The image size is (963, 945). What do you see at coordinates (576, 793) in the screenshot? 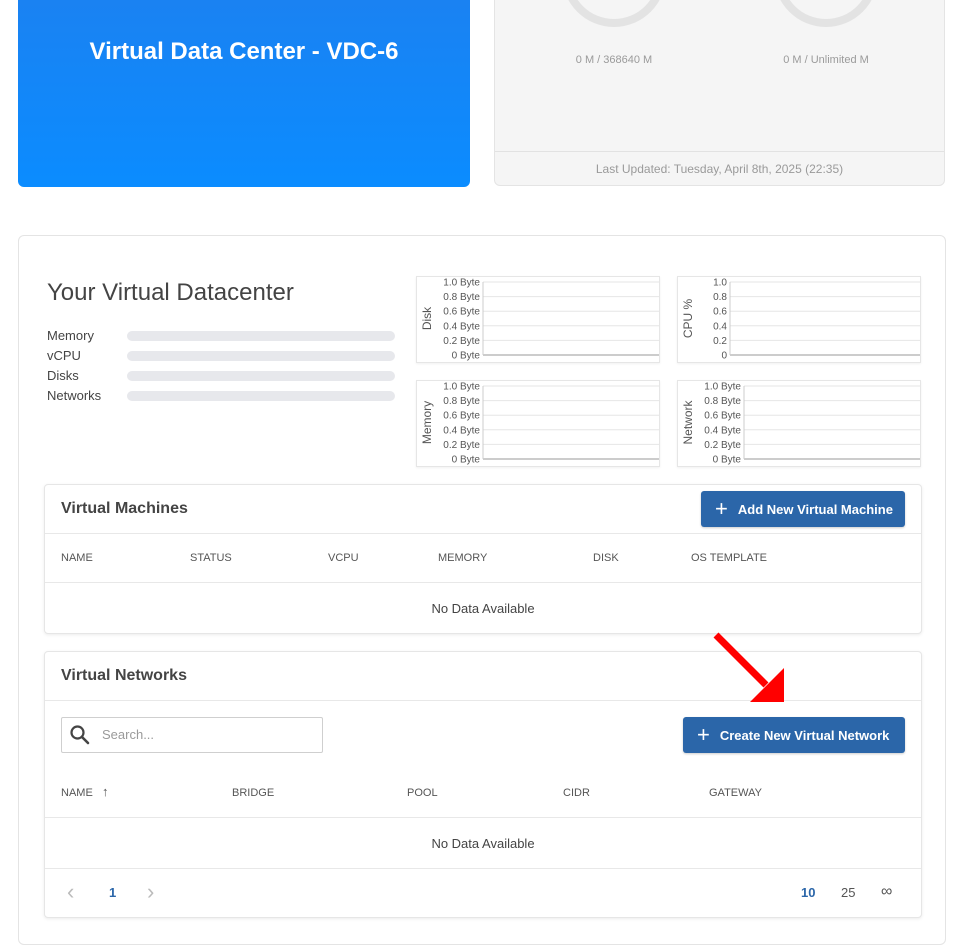
I see `network-col-cidr: CIDR` at bounding box center [576, 793].